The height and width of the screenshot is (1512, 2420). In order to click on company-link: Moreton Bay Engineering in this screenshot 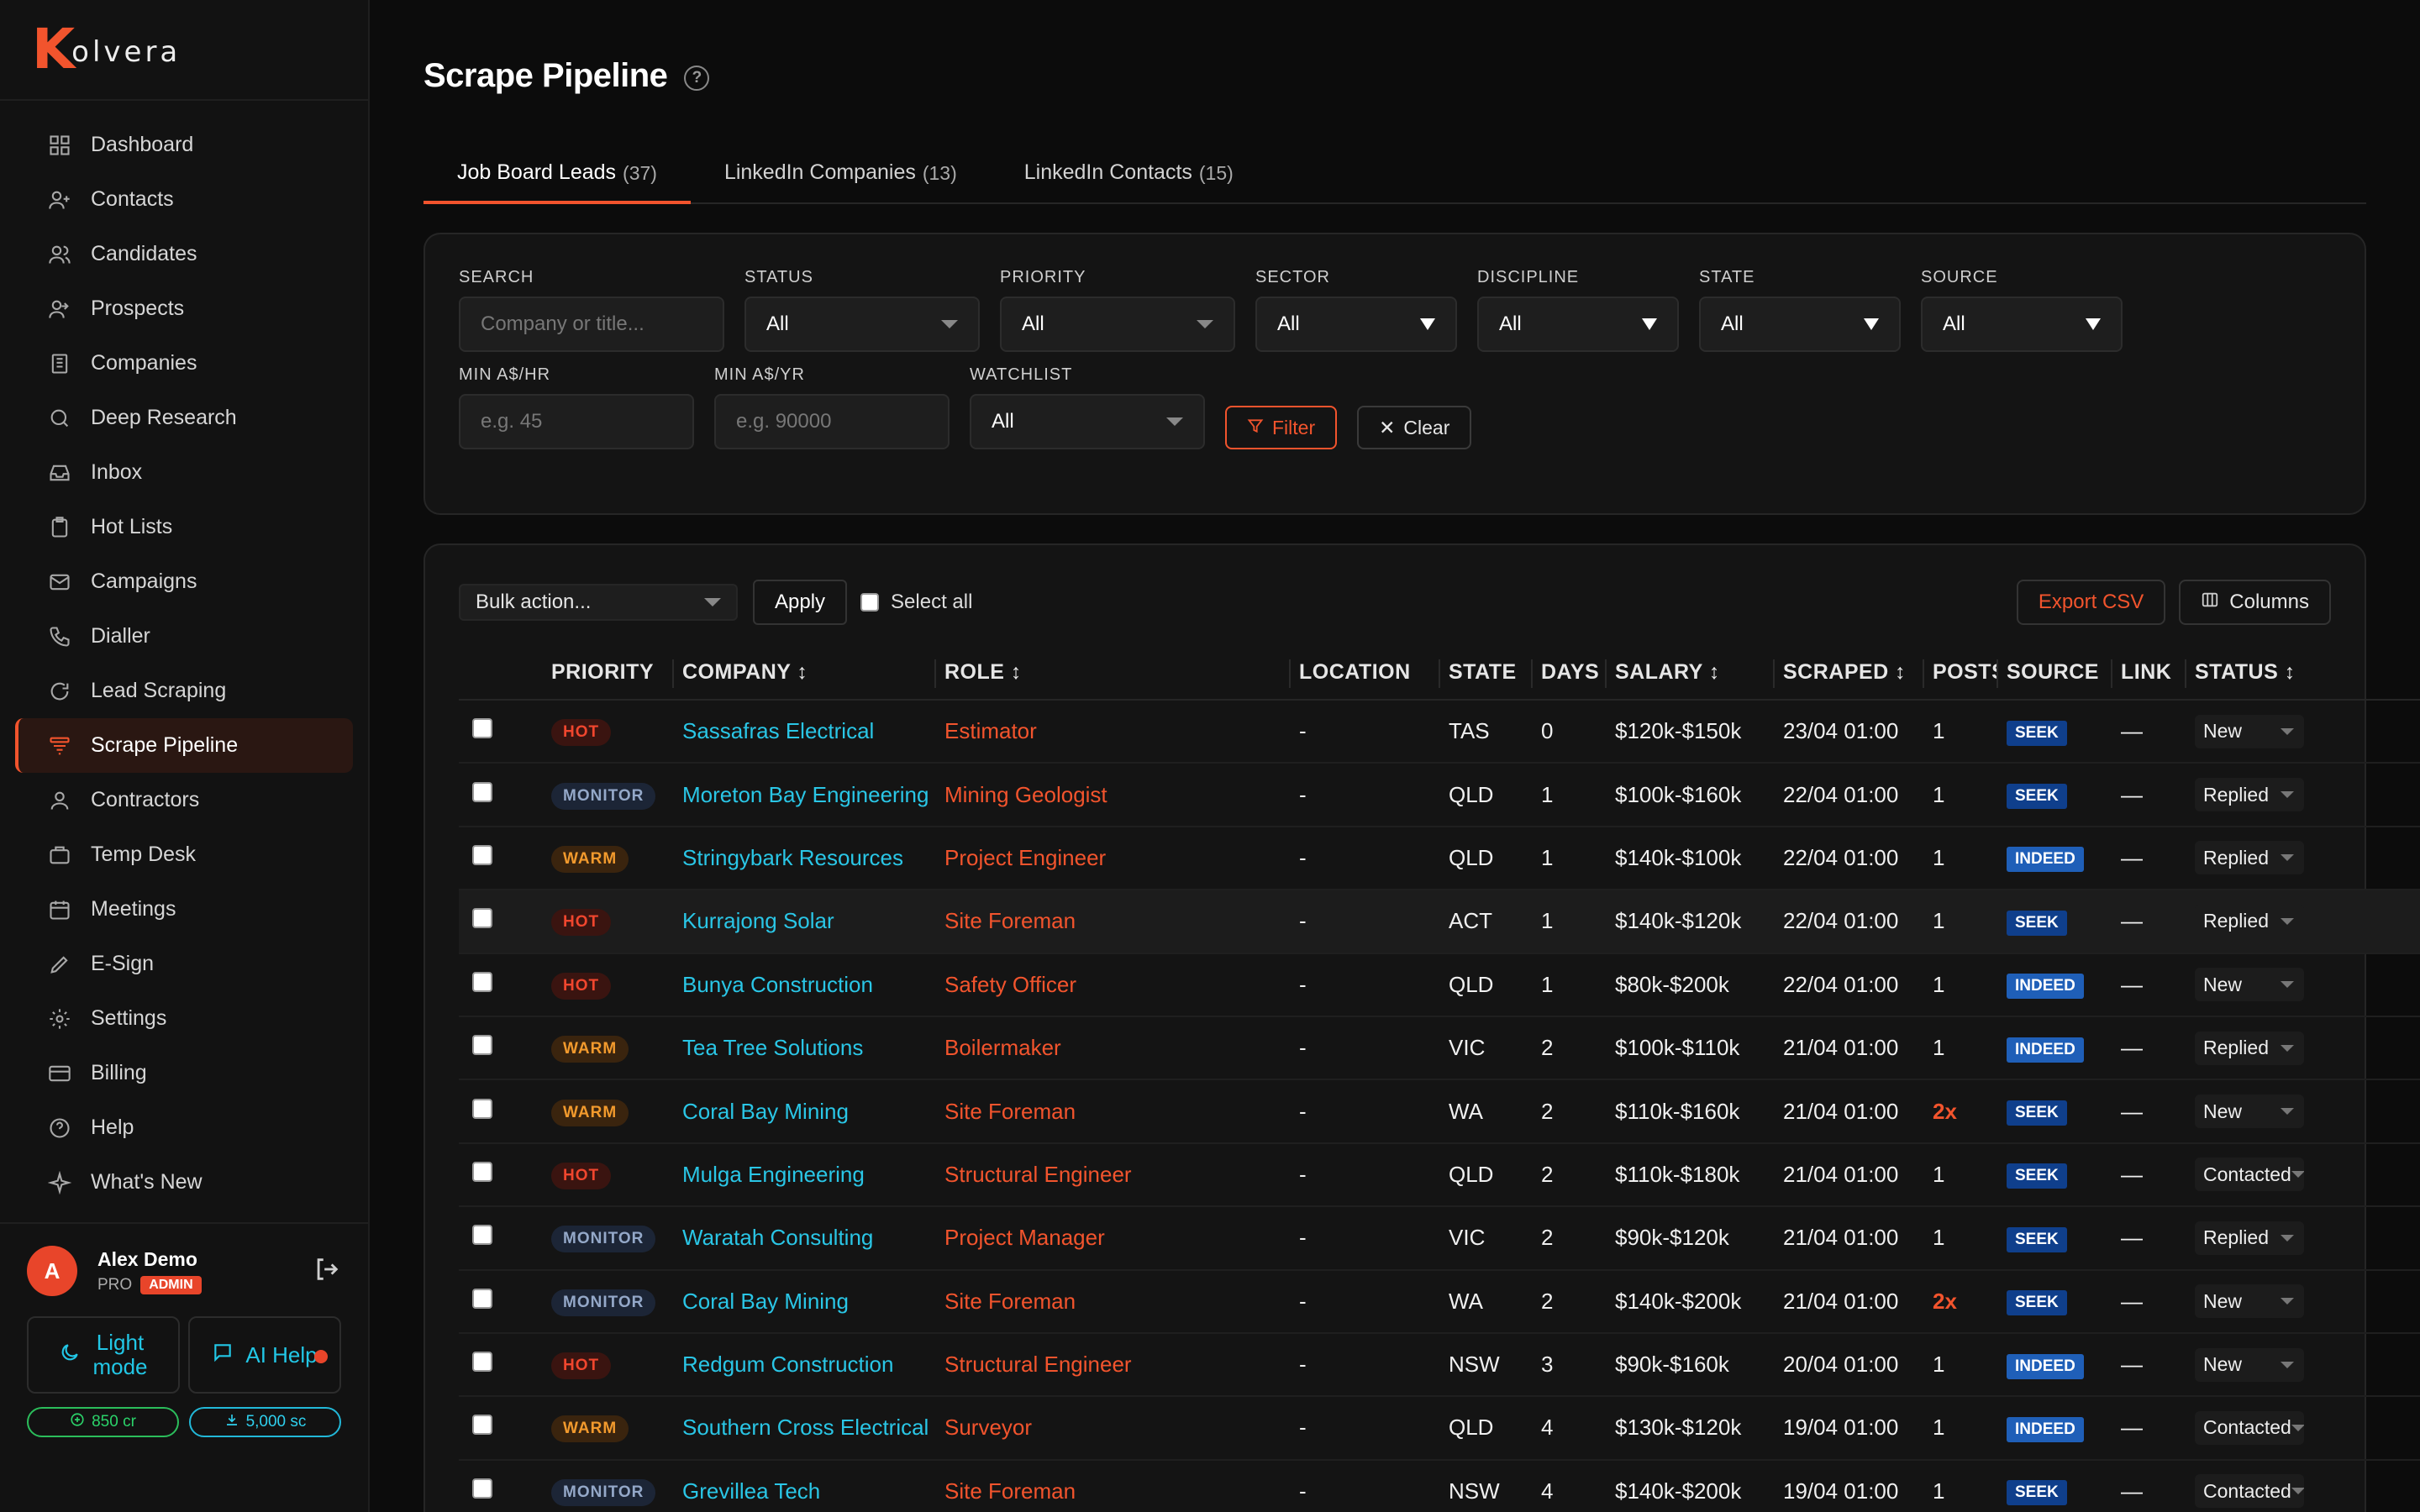, I will do `click(805, 795)`.